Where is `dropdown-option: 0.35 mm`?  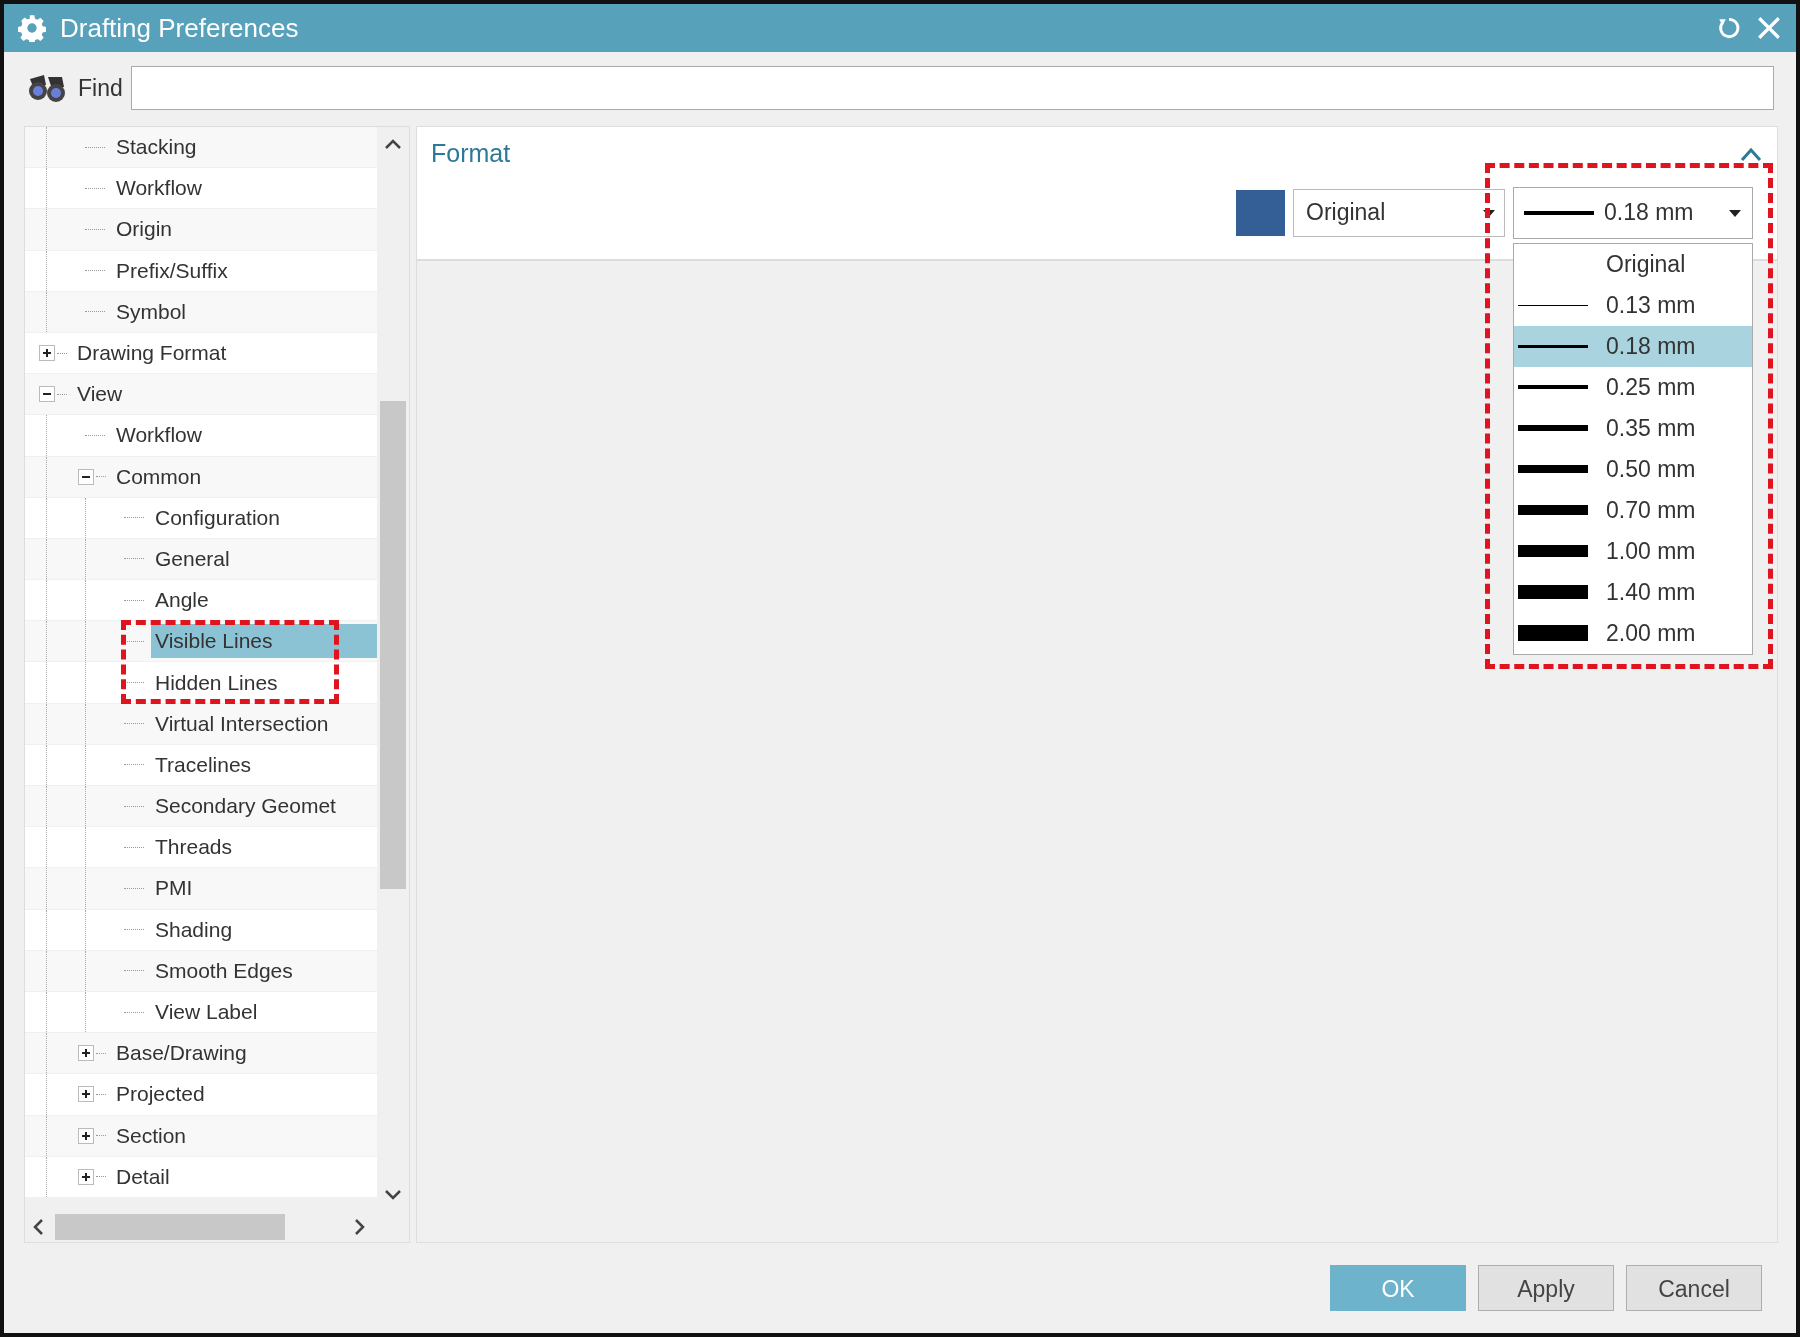
dropdown-option: 0.35 mm is located at coordinates (1633, 428).